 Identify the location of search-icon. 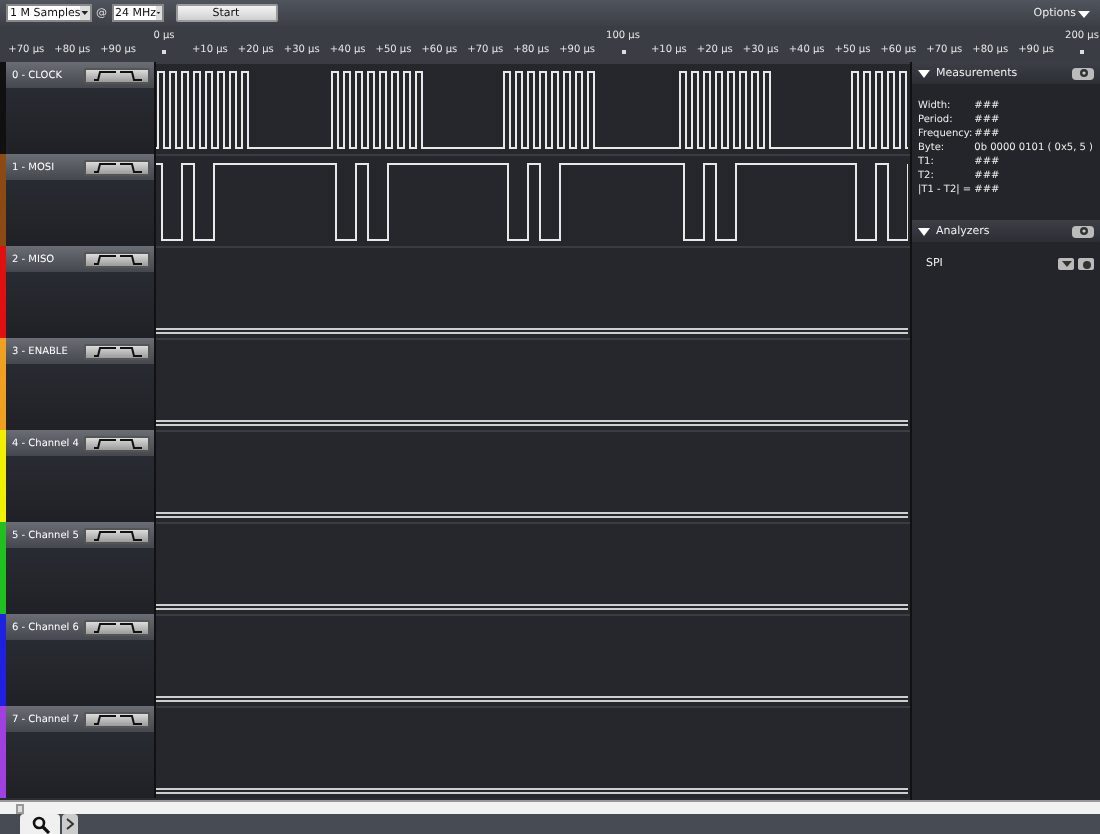
(40, 824).